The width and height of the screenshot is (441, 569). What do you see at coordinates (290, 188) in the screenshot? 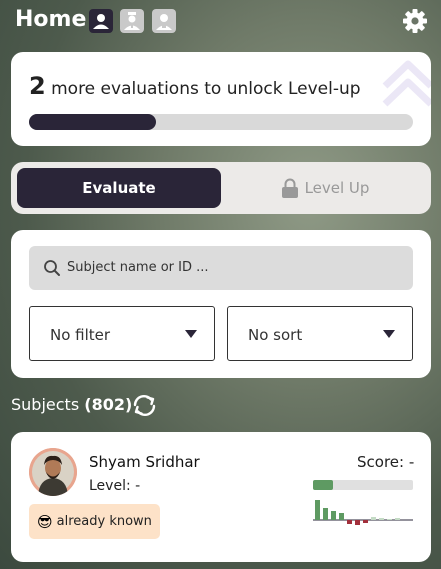
I see `lock-icon` at bounding box center [290, 188].